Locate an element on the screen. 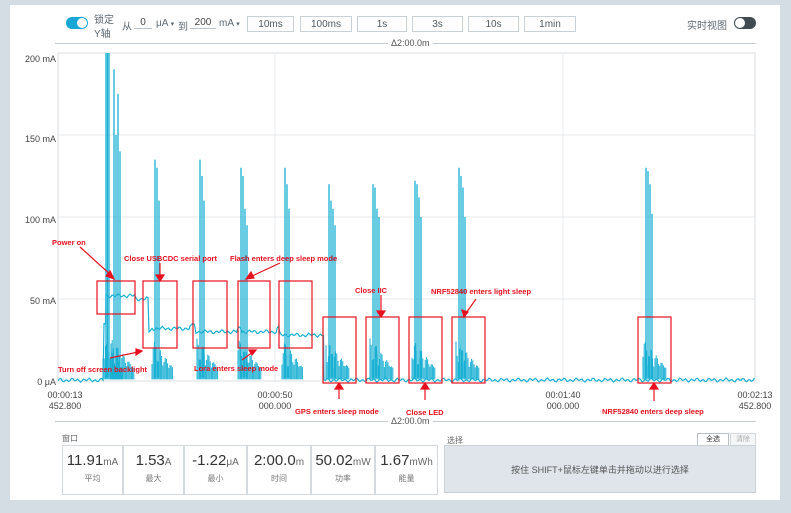 The width and height of the screenshot is (791, 513). annotation-label: Flash enters deep sleep mode is located at coordinates (283, 258).